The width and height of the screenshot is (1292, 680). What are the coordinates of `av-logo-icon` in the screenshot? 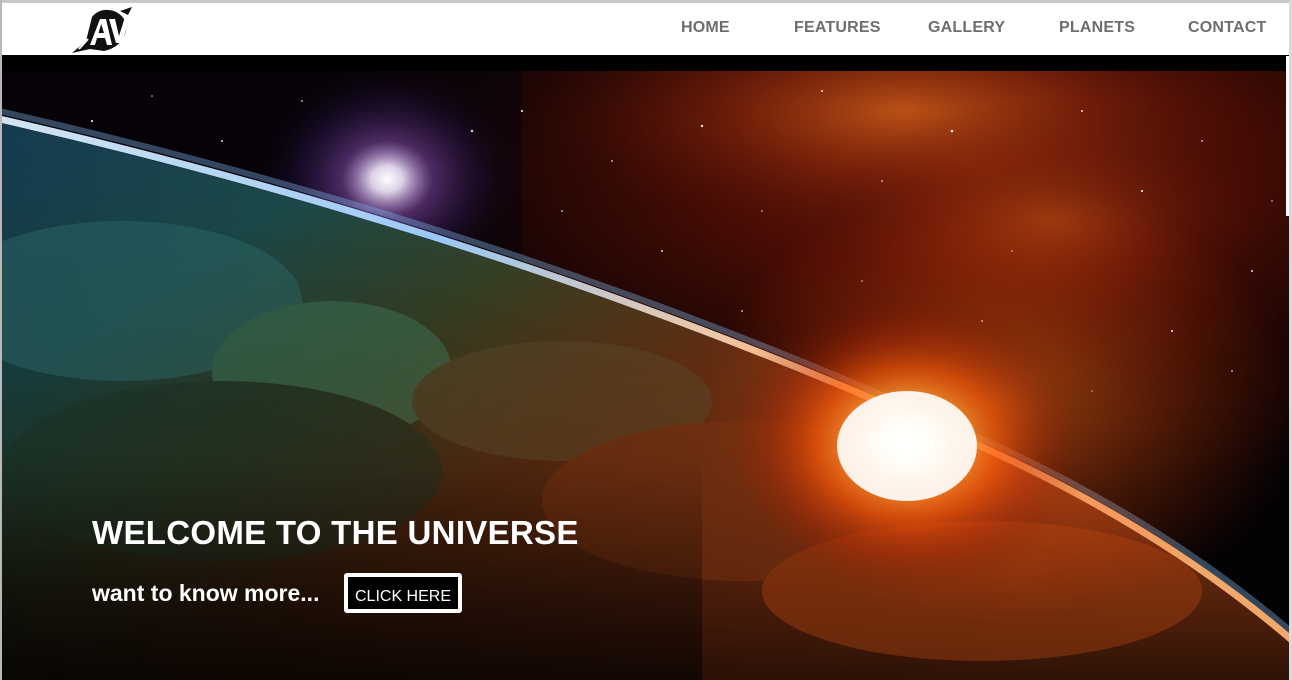 It's located at (103, 30).